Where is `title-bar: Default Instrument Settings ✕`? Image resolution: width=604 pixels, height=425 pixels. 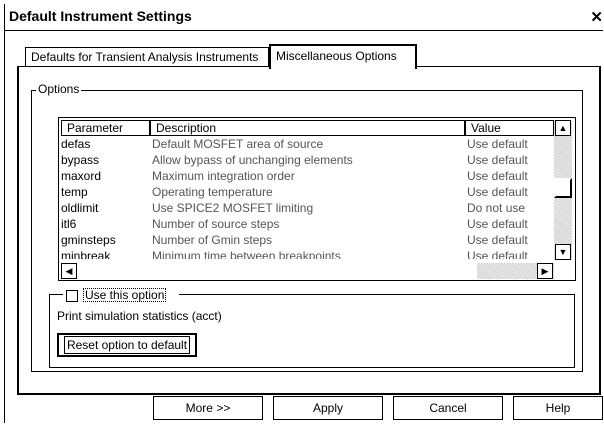
title-bar: Default Instrument Settings ✕ is located at coordinates (304, 17).